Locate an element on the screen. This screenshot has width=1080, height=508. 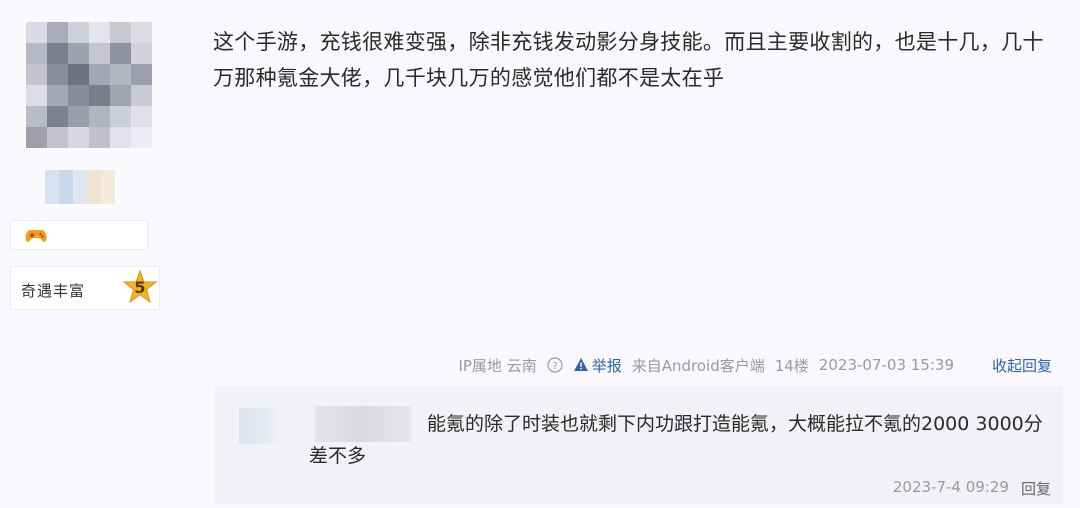
reply-meta: 2023-7-4 09:29 回复 is located at coordinates (972, 488).